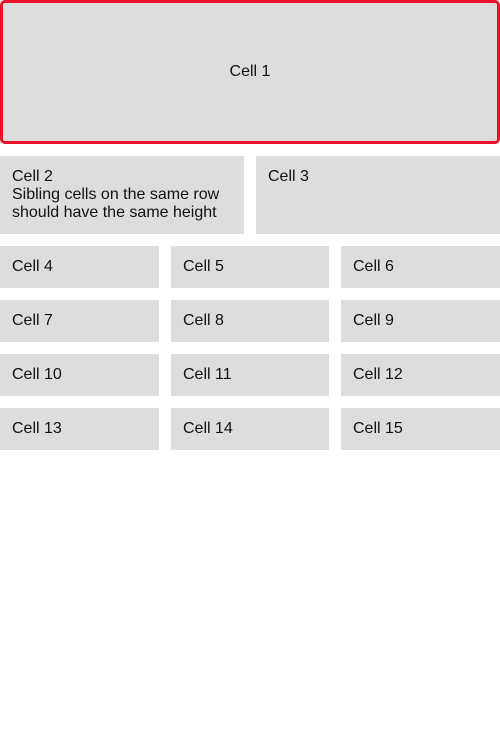 The image size is (500, 735). I want to click on cell-label: Cell 7, so click(32, 320).